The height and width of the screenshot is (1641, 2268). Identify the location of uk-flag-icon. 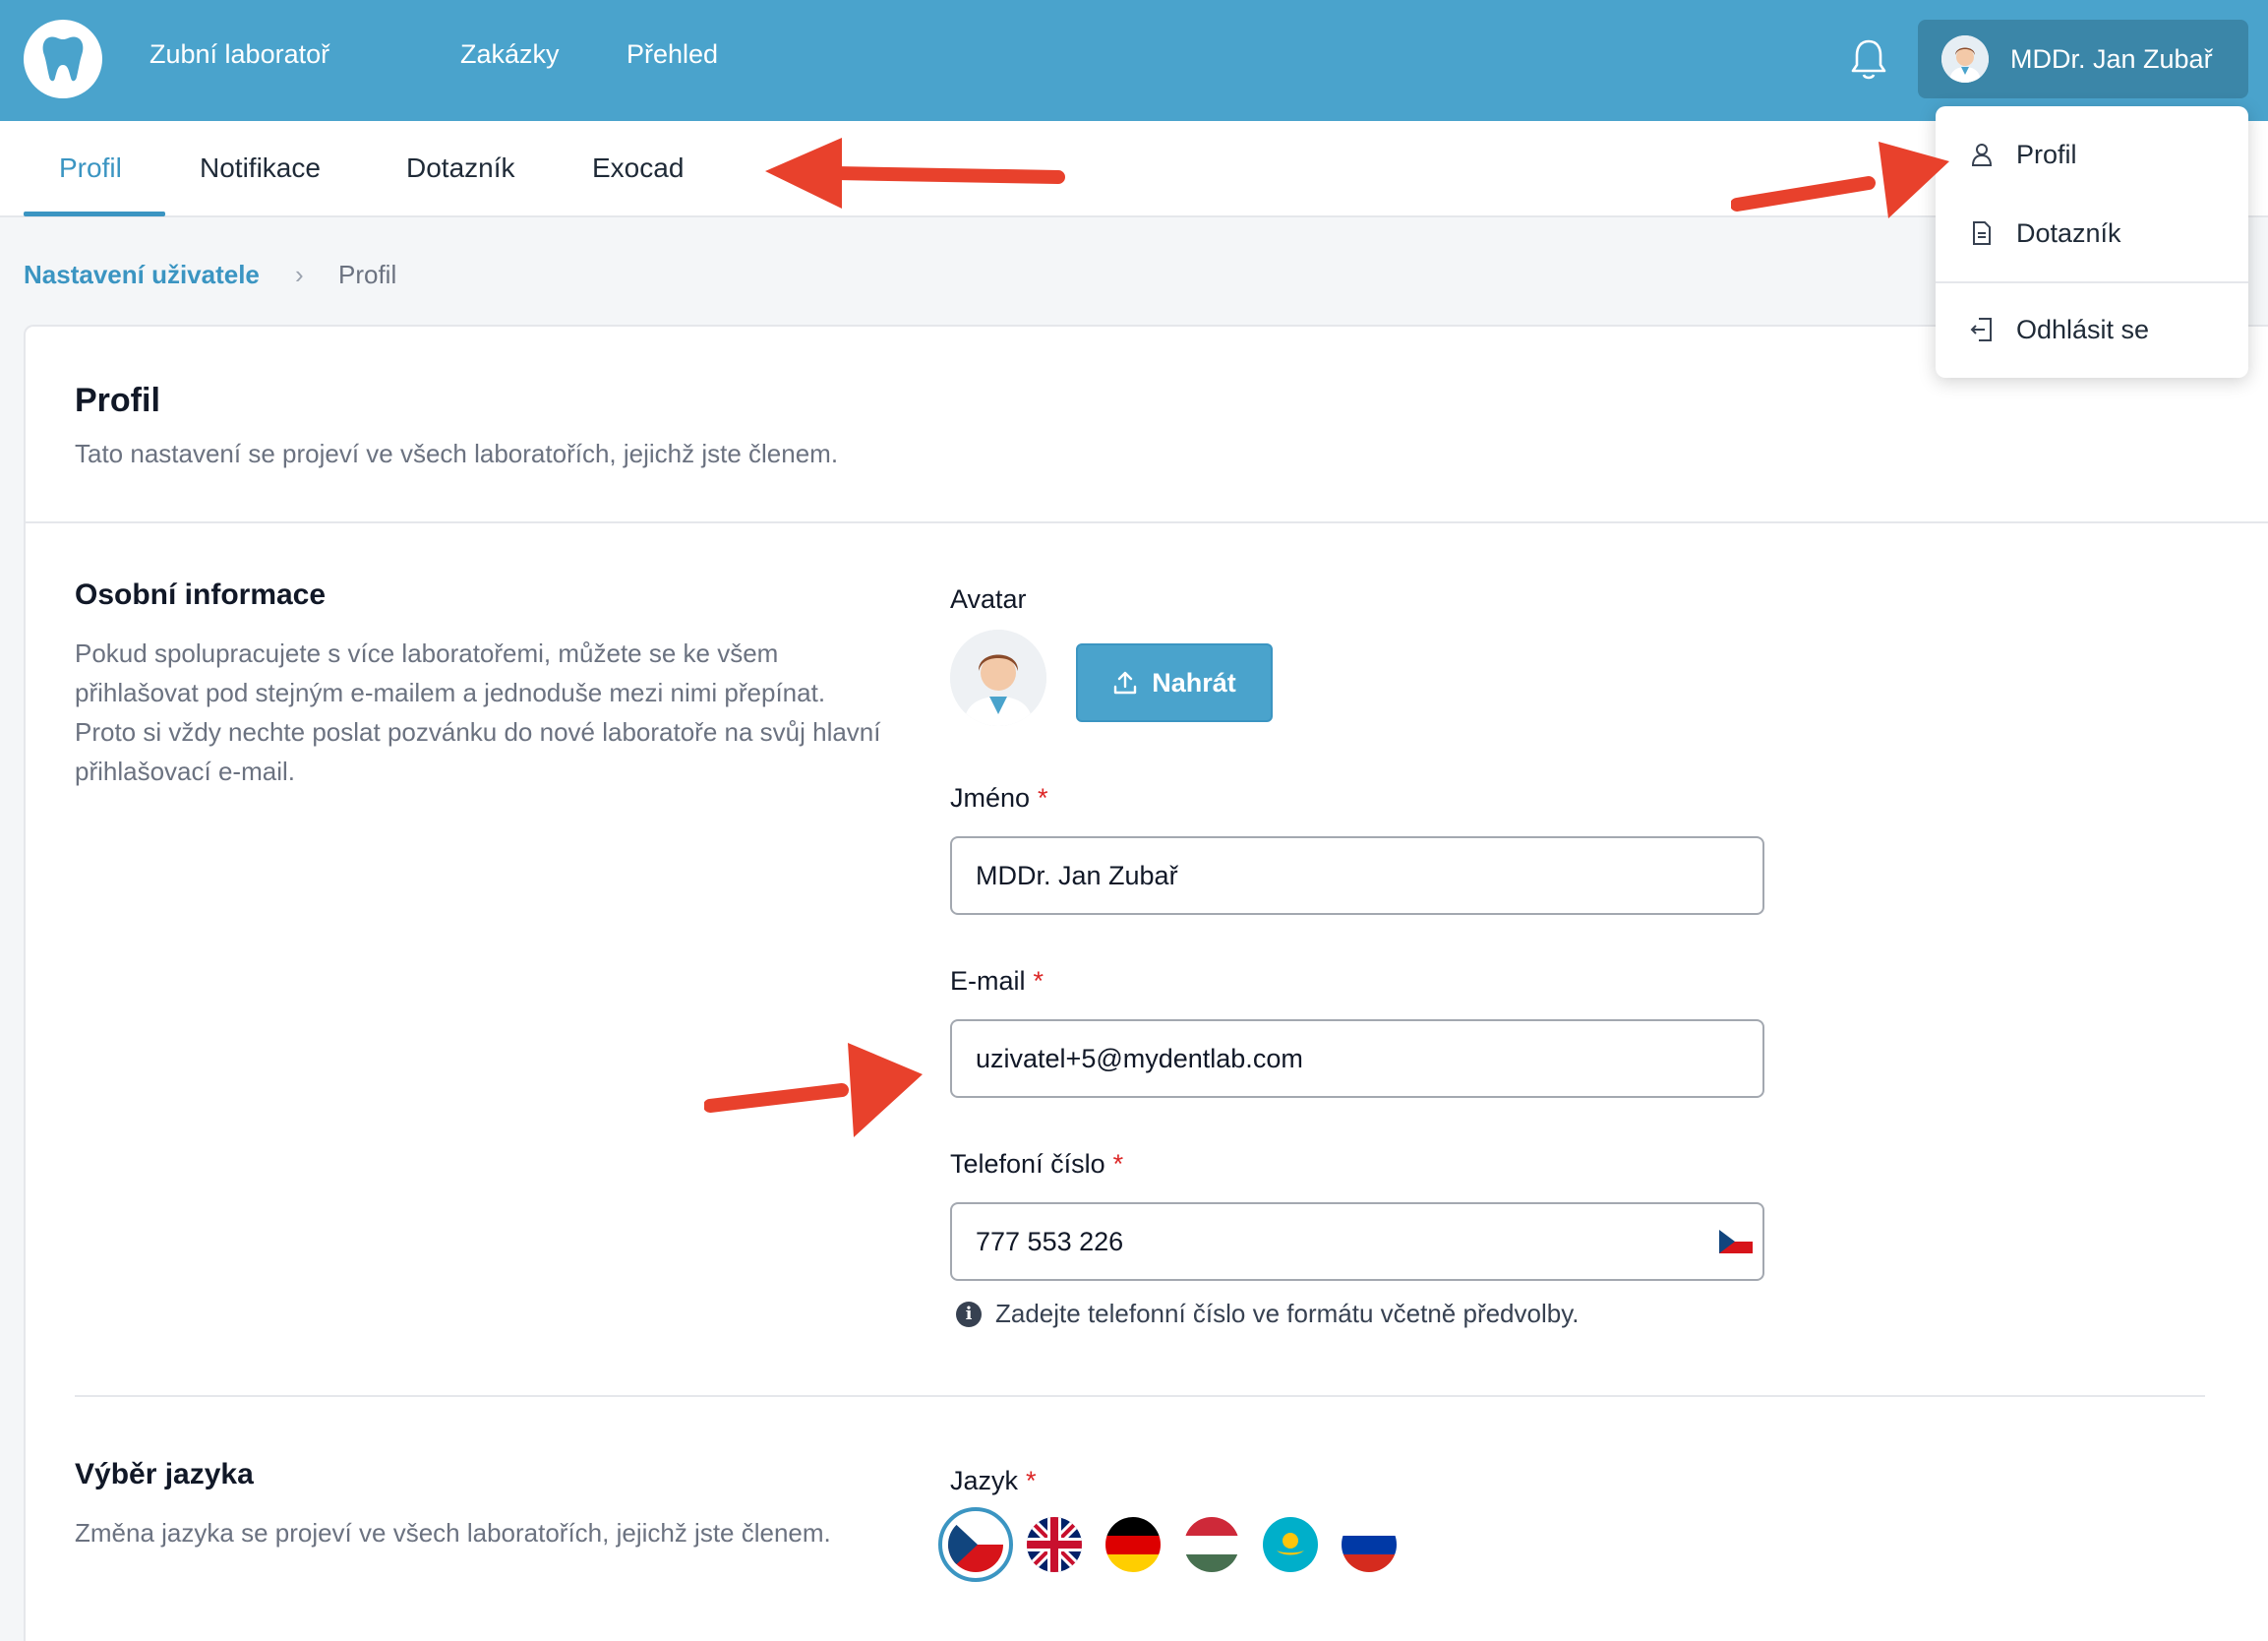
(1054, 1544).